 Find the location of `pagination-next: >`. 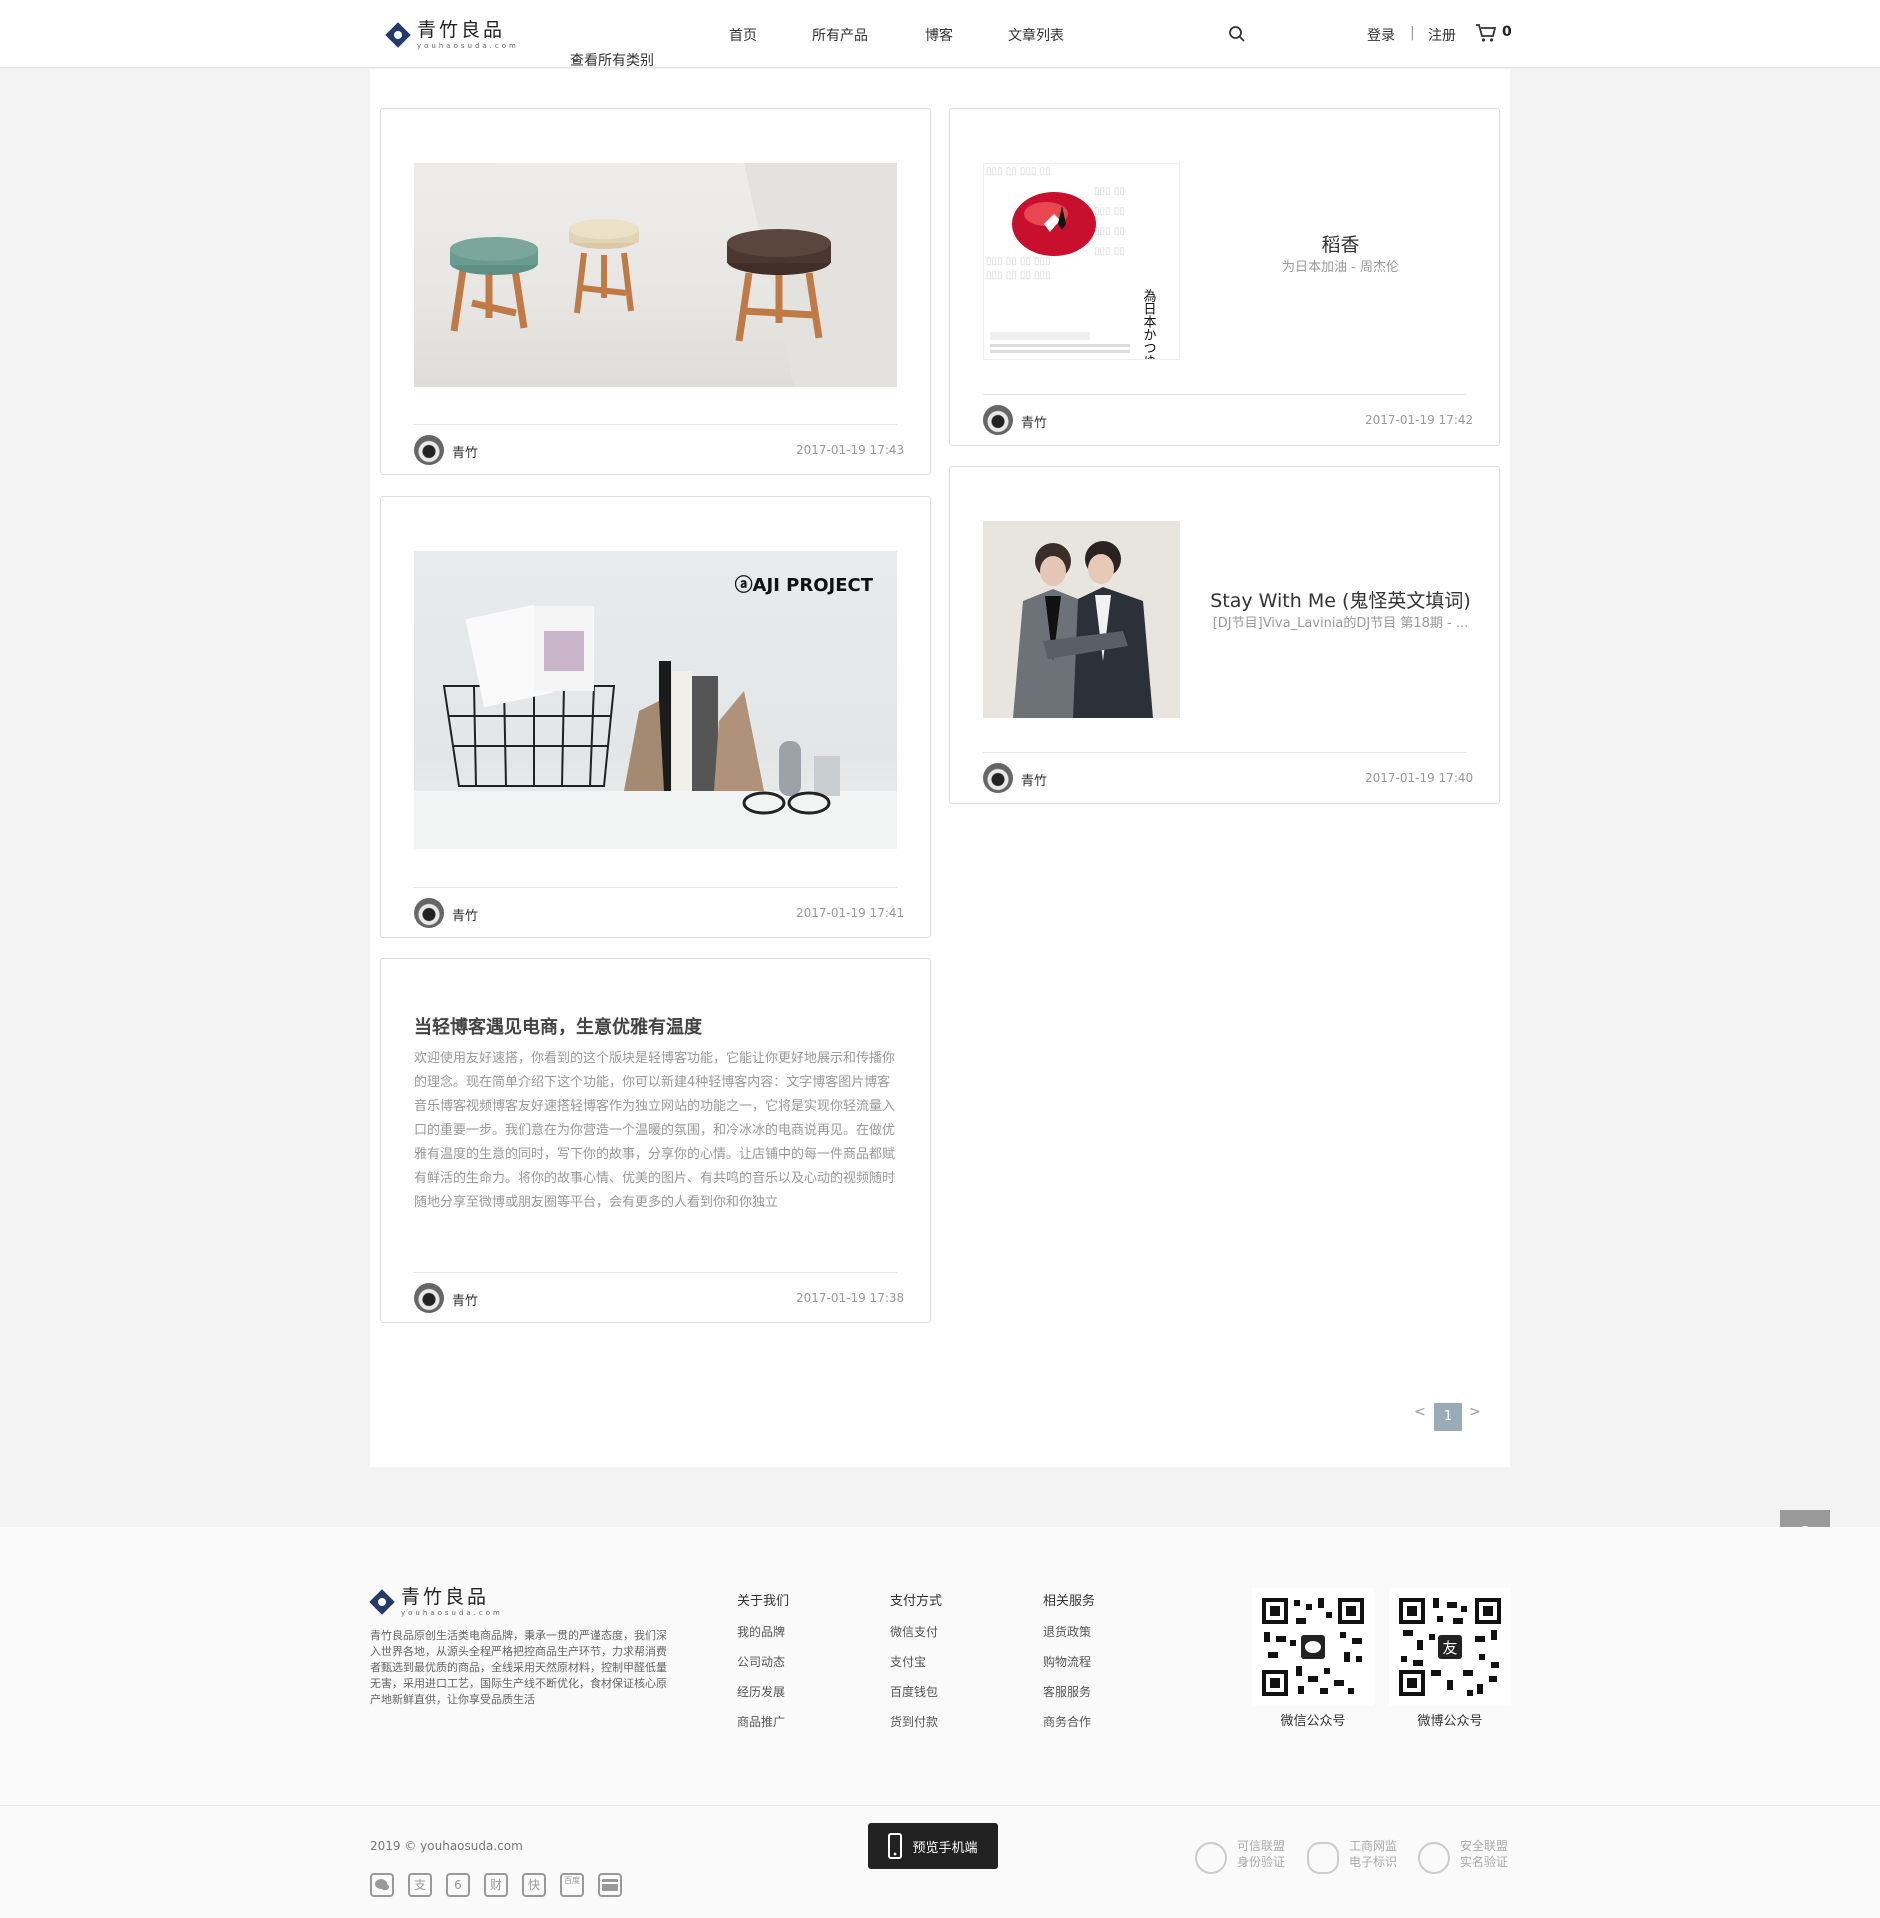

pagination-next: > is located at coordinates (1475, 1412).